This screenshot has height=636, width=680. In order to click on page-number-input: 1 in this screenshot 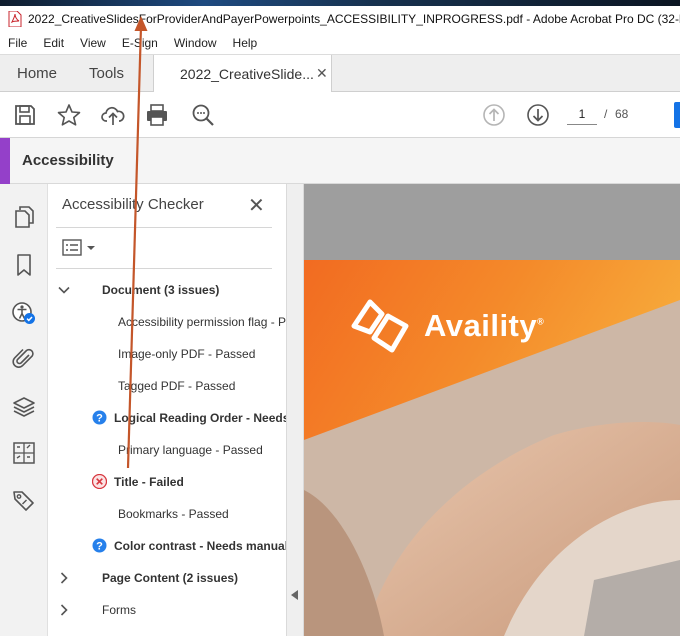, I will do `click(582, 115)`.